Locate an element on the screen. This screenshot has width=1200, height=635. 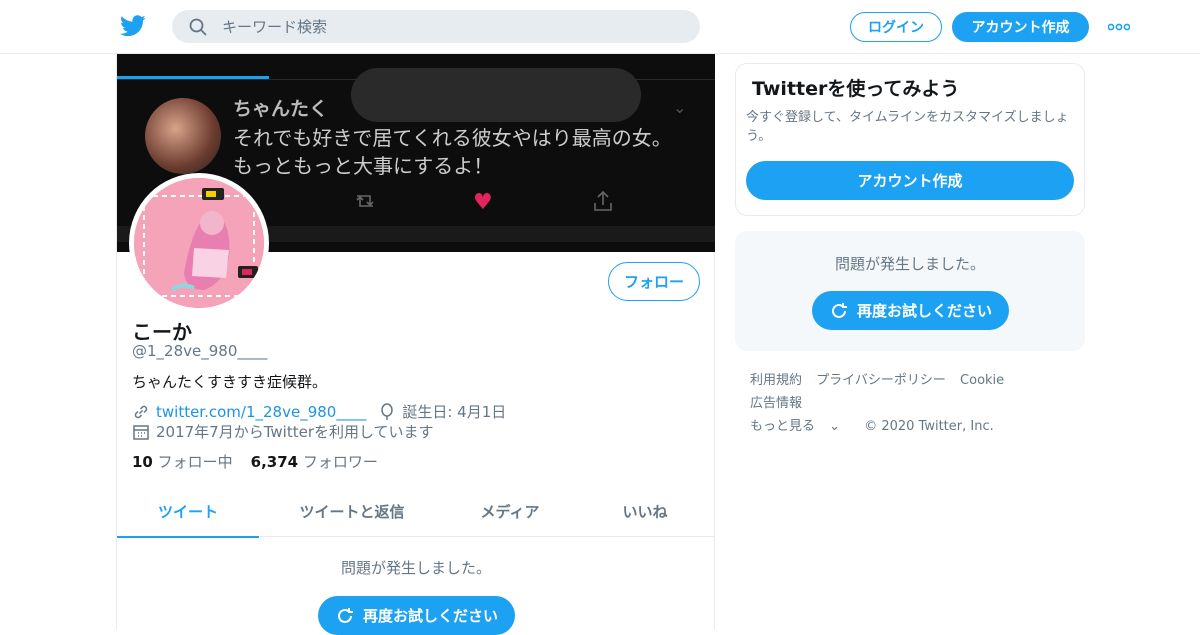
footer-link-terms: 利用規約 is located at coordinates (776, 380).